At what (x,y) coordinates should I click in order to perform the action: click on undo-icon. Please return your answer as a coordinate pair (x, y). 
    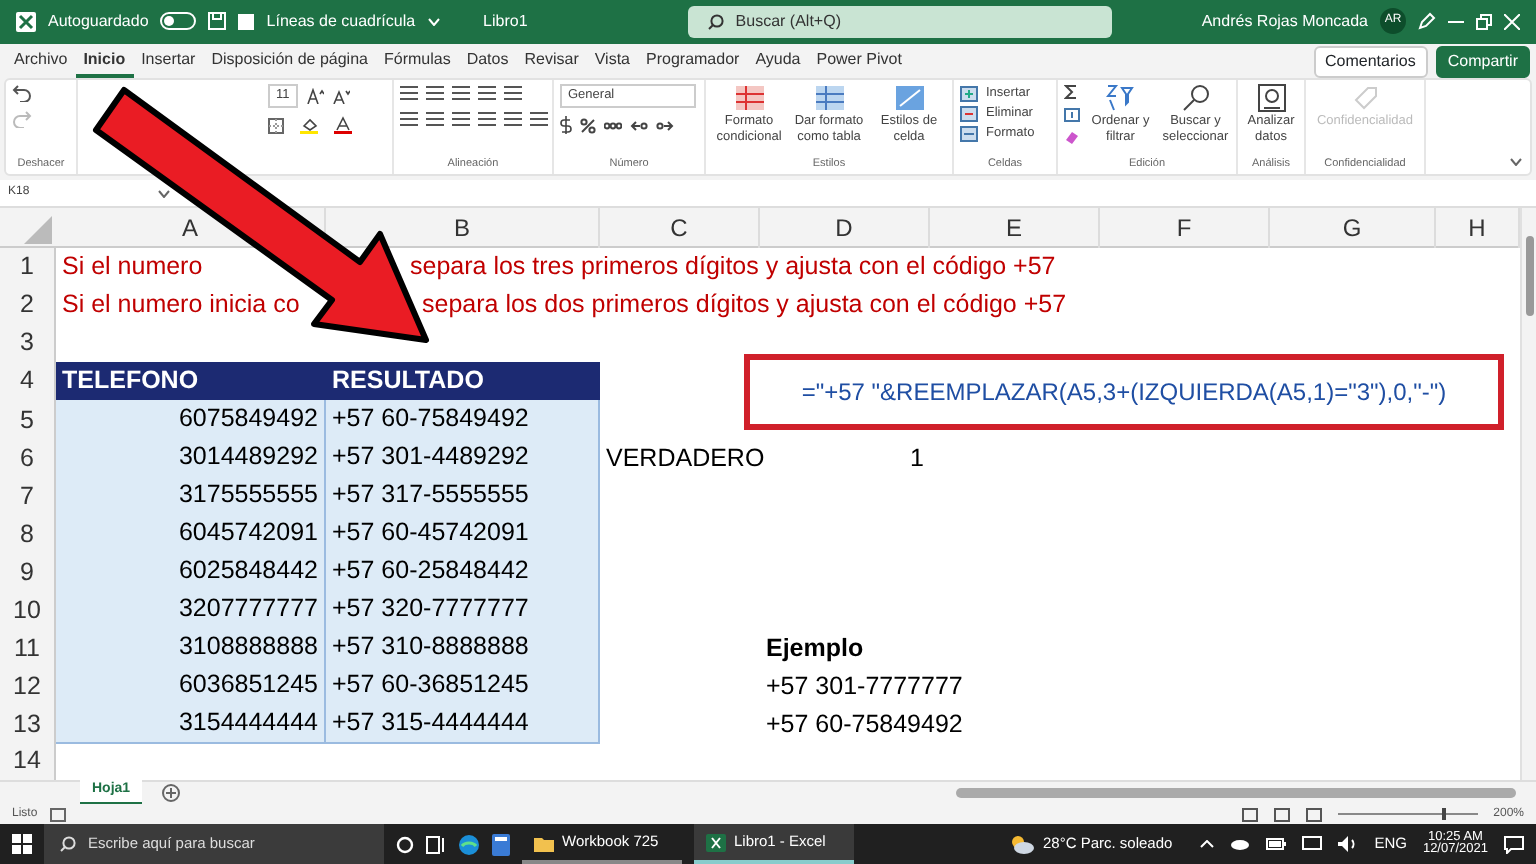
    Looking at the image, I should click on (22, 93).